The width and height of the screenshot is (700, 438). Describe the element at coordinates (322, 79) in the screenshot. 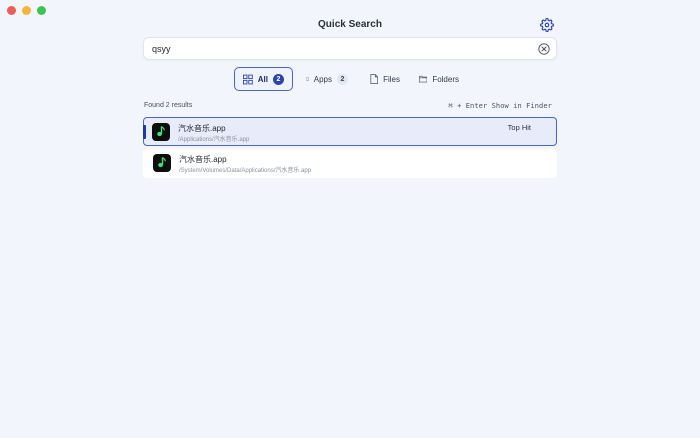

I see `filter-label-apps: Apps` at that location.